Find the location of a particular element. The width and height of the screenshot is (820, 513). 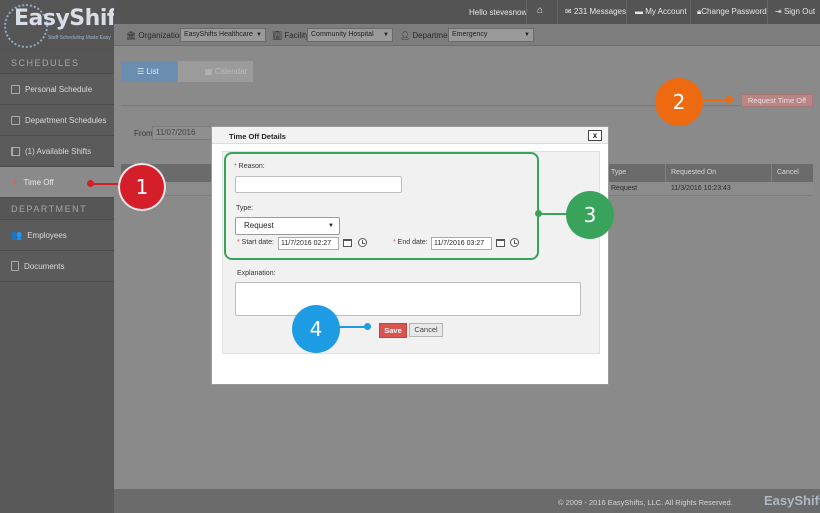

column-header-requested-on: Requested On is located at coordinates (693, 172).